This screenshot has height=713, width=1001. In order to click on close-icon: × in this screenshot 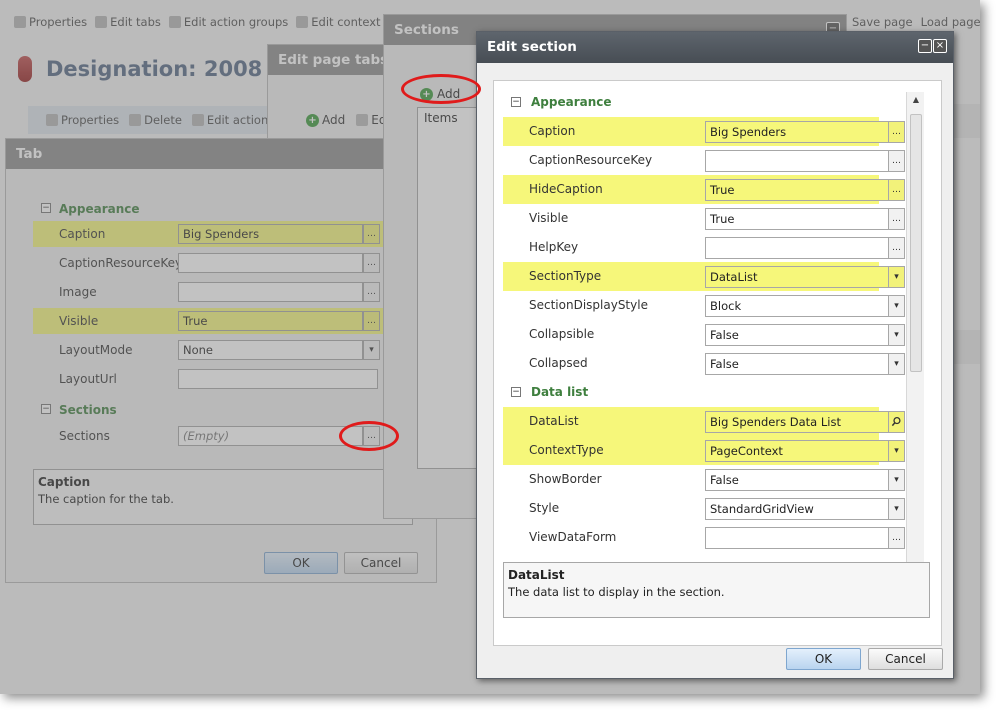, I will do `click(940, 46)`.